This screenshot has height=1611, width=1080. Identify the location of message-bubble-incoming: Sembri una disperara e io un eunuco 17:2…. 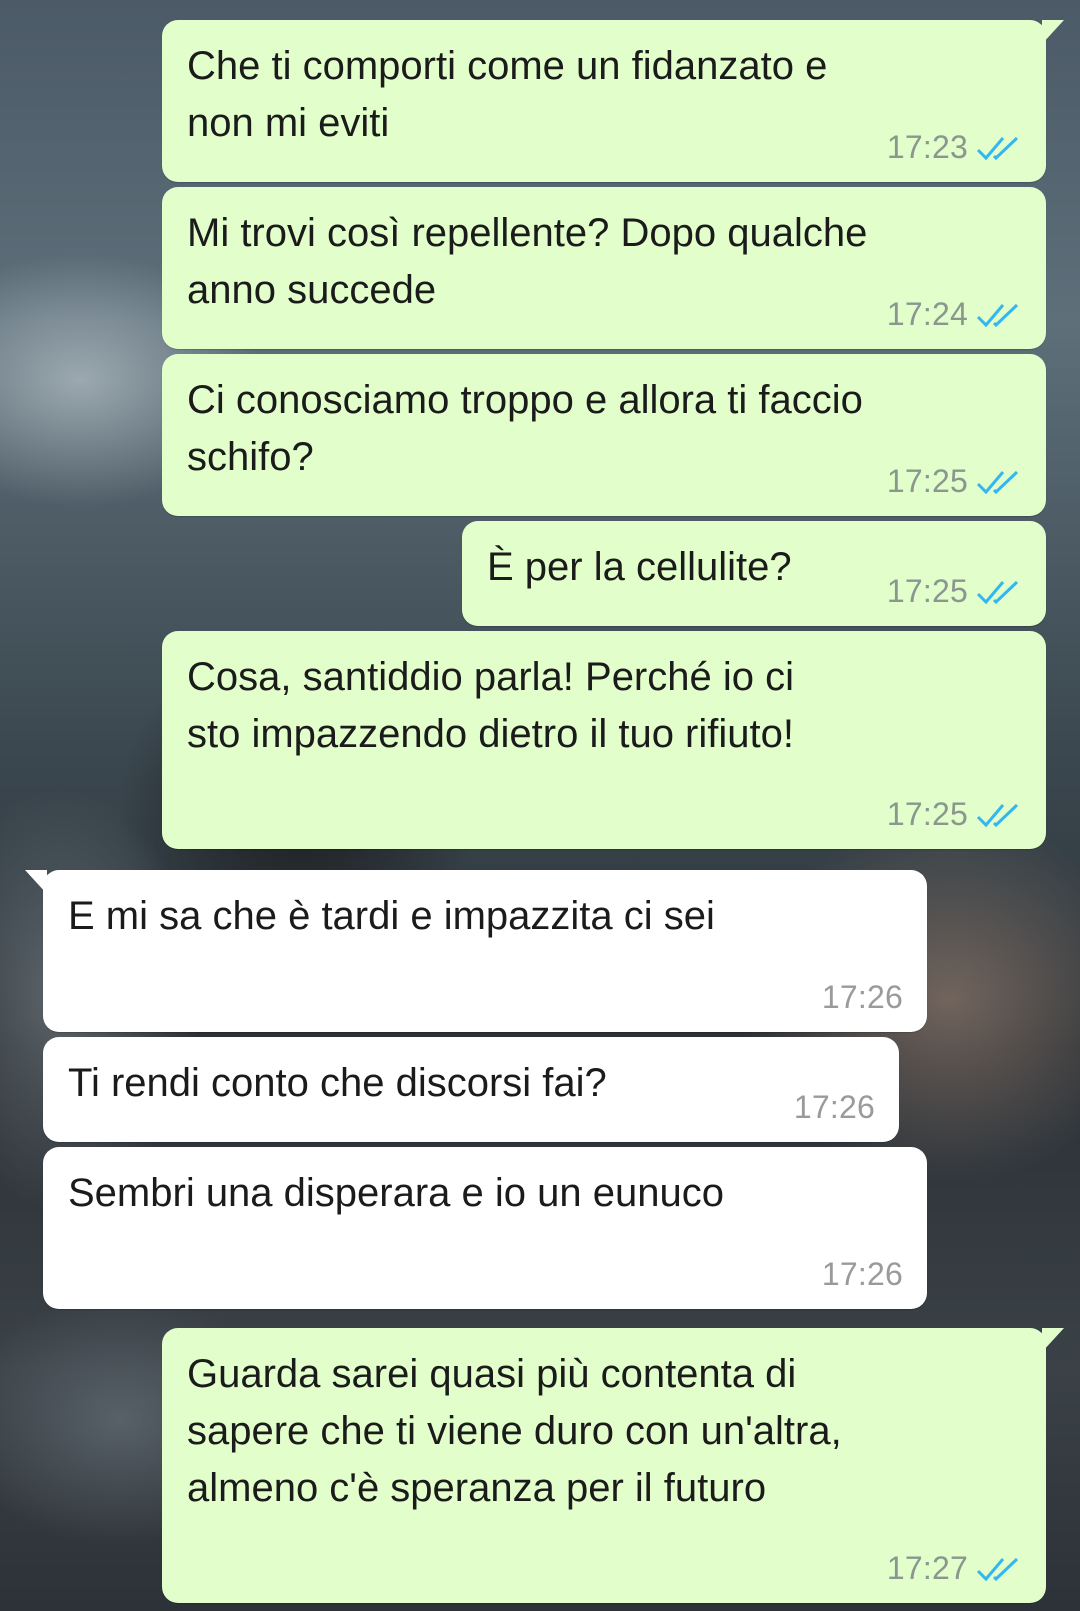
(485, 1228).